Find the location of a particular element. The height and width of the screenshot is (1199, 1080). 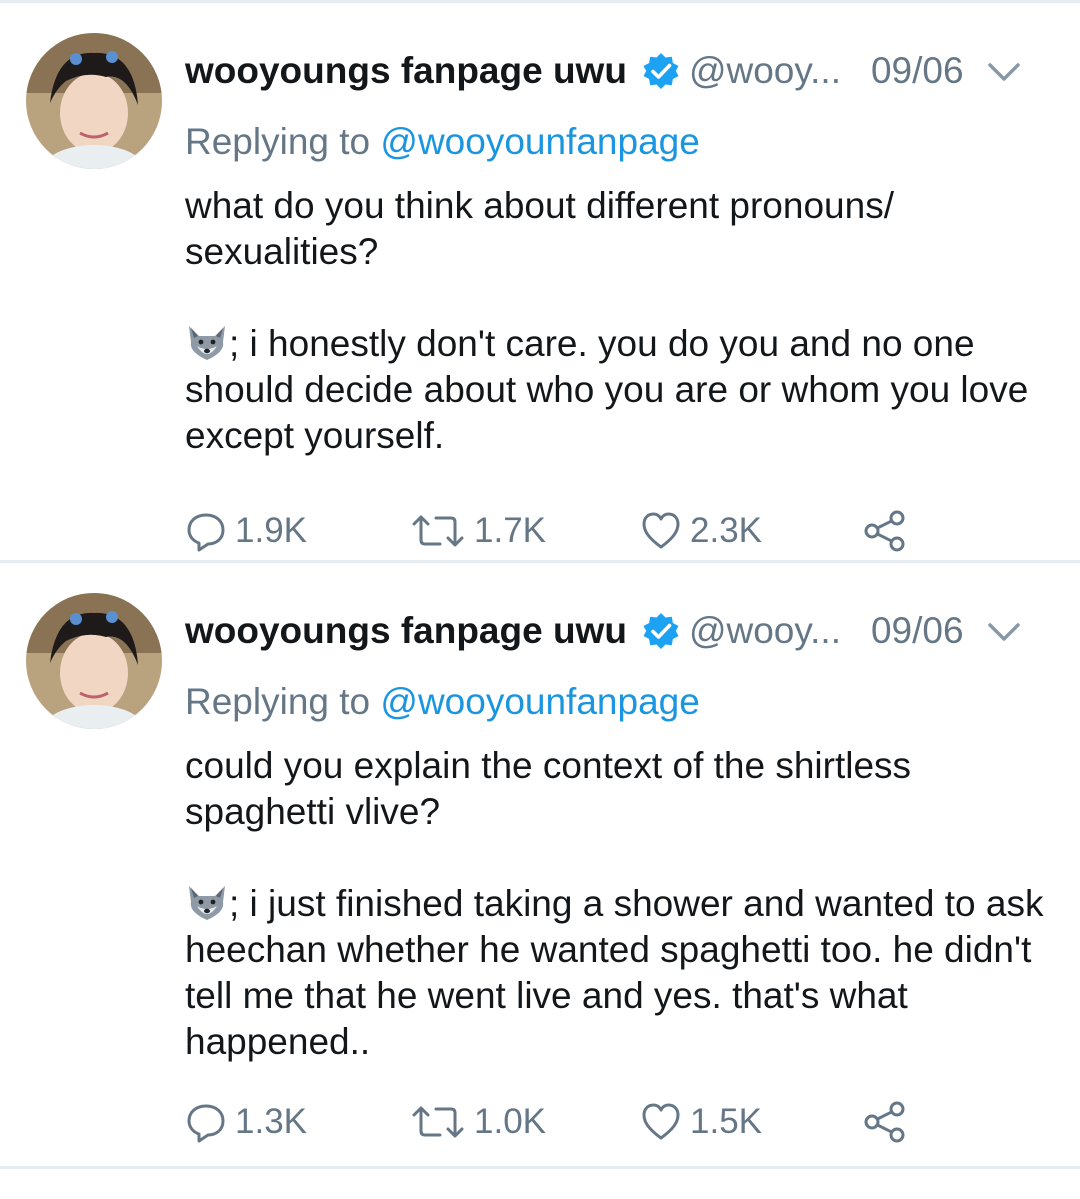

like-button: 1.5K is located at coordinates (701, 1122).